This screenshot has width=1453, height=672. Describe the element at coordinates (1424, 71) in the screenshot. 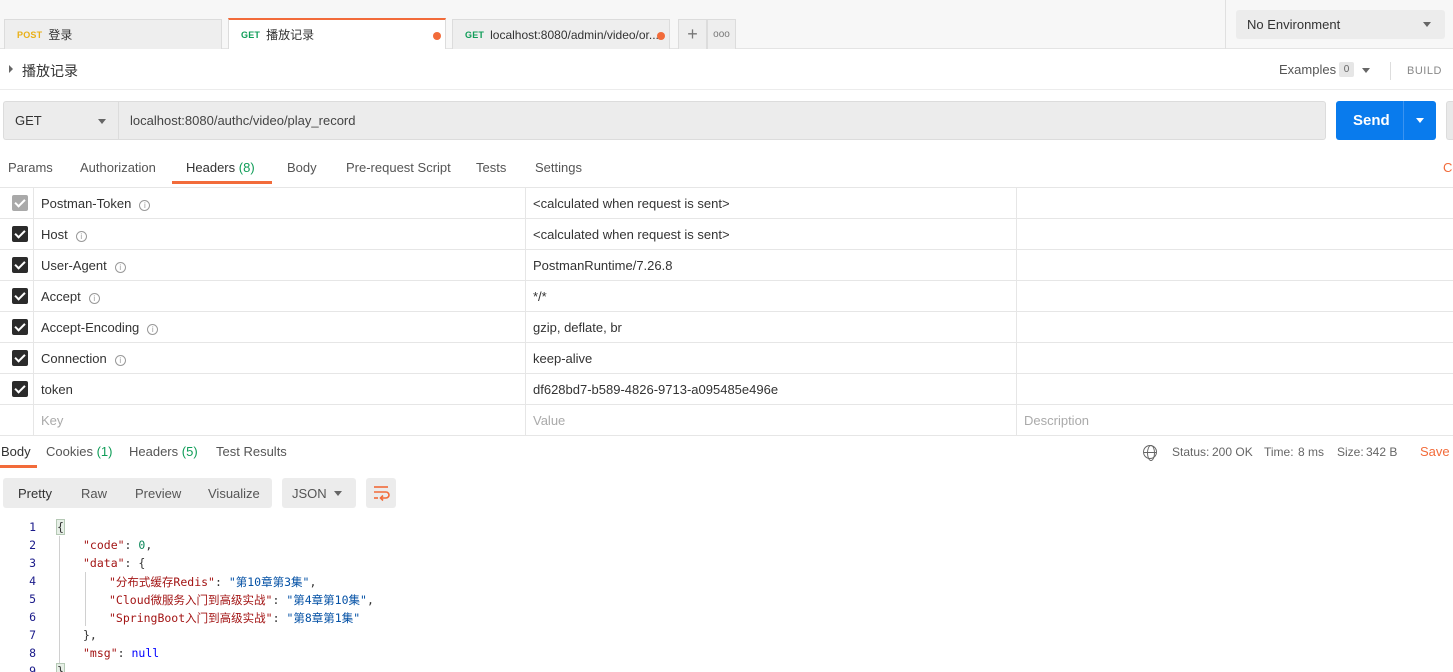

I see `build-button: BUILD` at that location.